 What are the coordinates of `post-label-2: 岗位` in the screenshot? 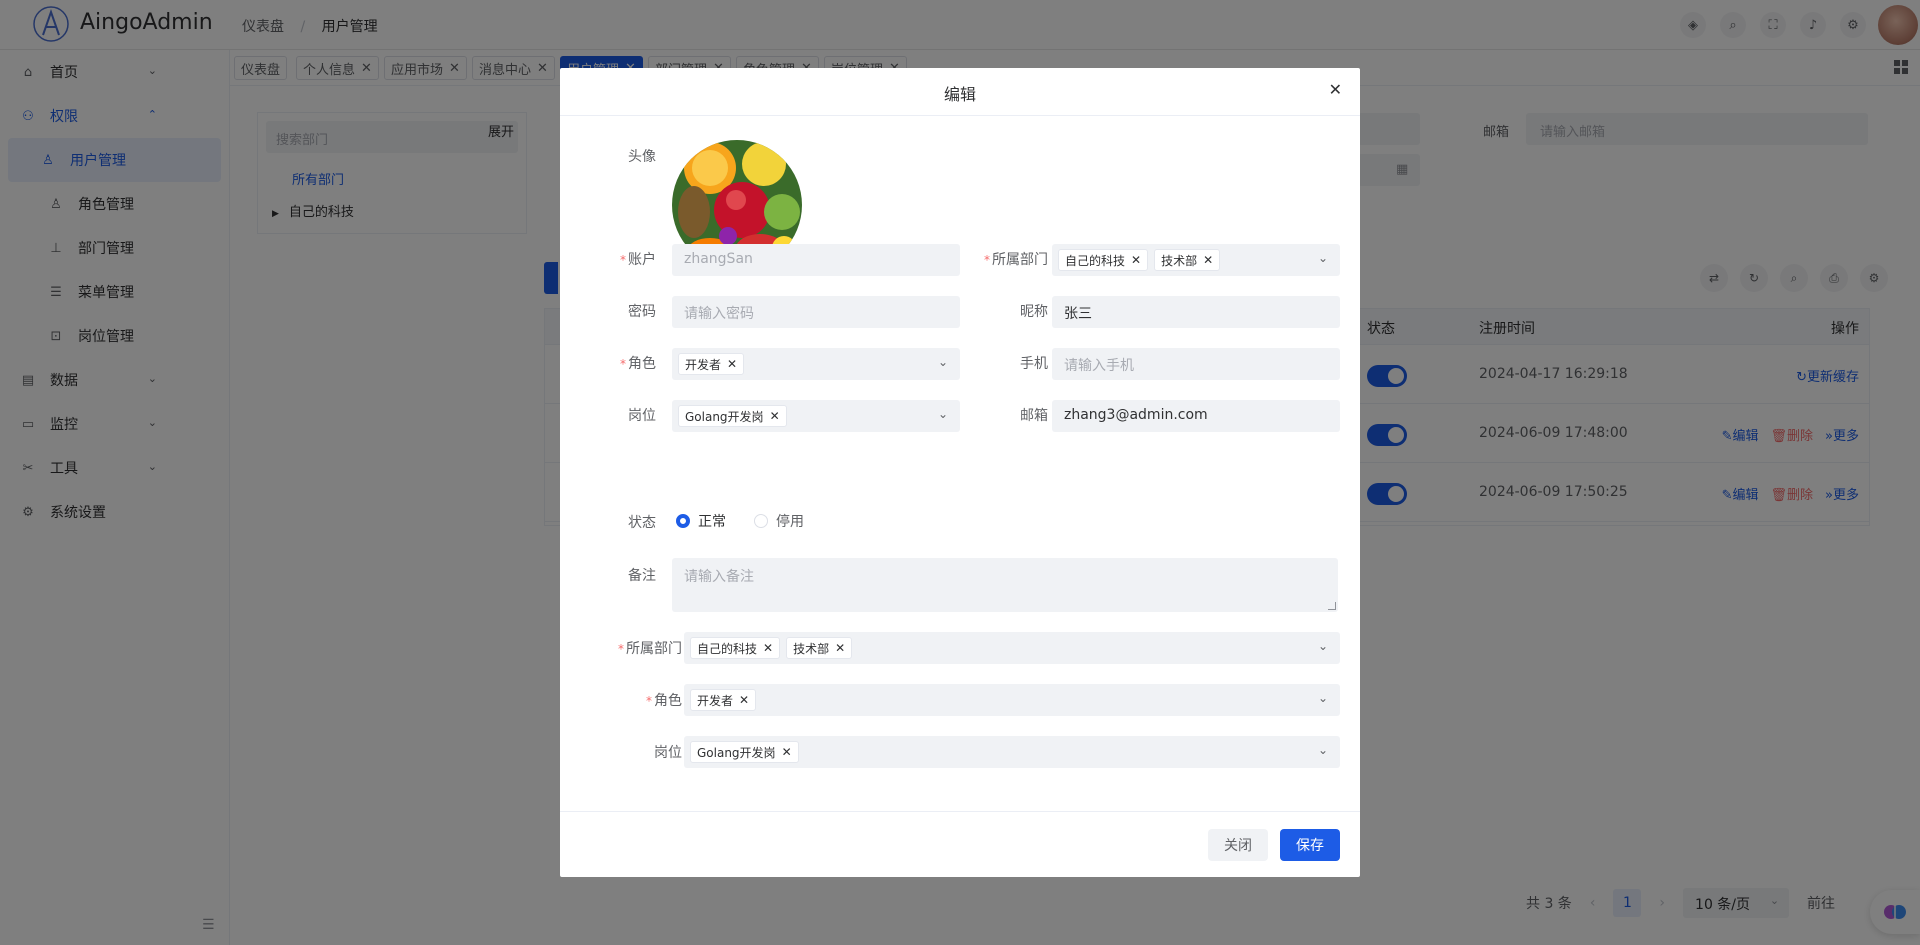 It's located at (668, 753).